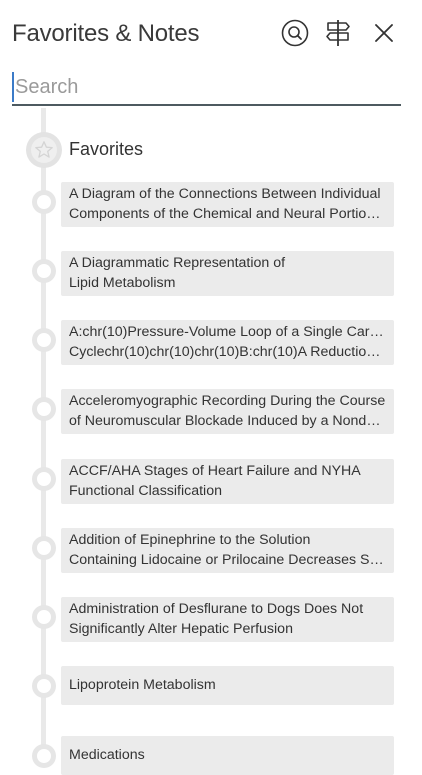 The image size is (422, 775). What do you see at coordinates (106, 33) in the screenshot?
I see `page-title: Favorites & Notes` at bounding box center [106, 33].